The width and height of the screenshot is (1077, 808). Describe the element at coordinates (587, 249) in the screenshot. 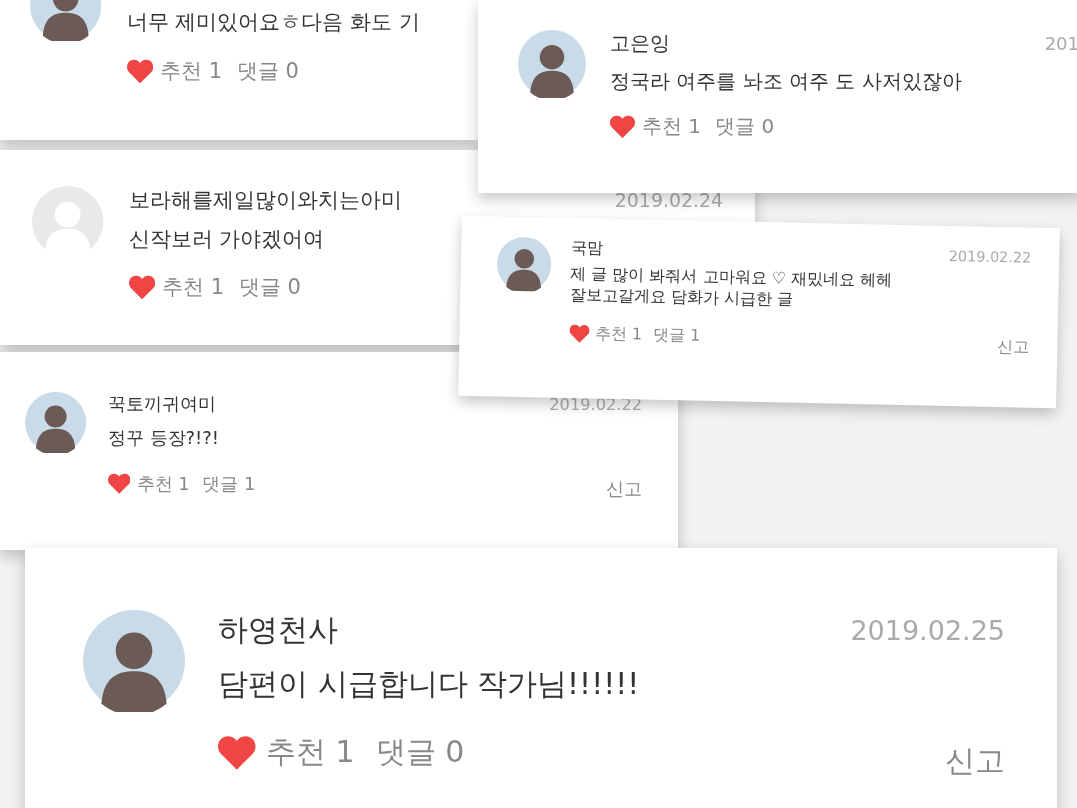

I see `user-name: 국맘` at that location.